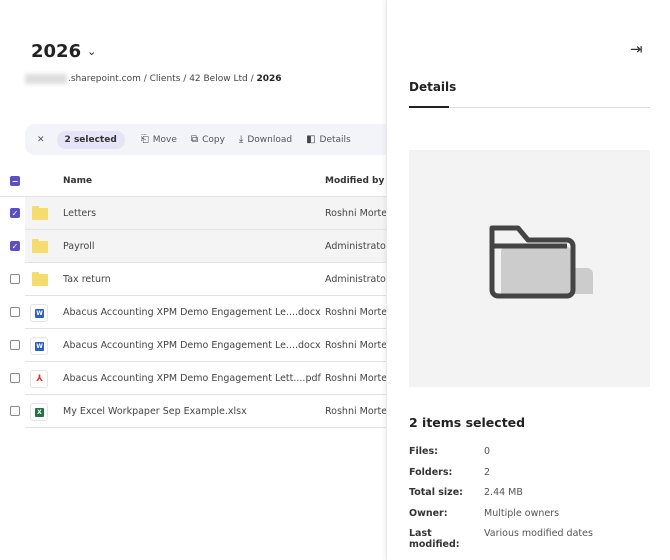 This screenshot has height=560, width=670. What do you see at coordinates (39, 379) in the screenshot?
I see `pdf-file-icon: ⅄` at bounding box center [39, 379].